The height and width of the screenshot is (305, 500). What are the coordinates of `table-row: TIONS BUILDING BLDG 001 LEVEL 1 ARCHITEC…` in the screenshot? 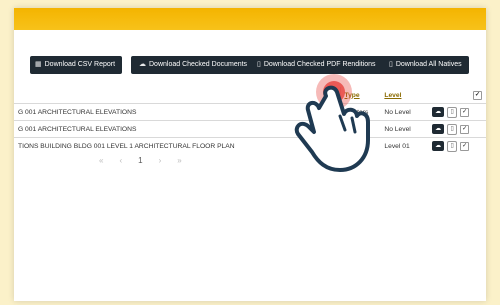 It's located at (250, 145).